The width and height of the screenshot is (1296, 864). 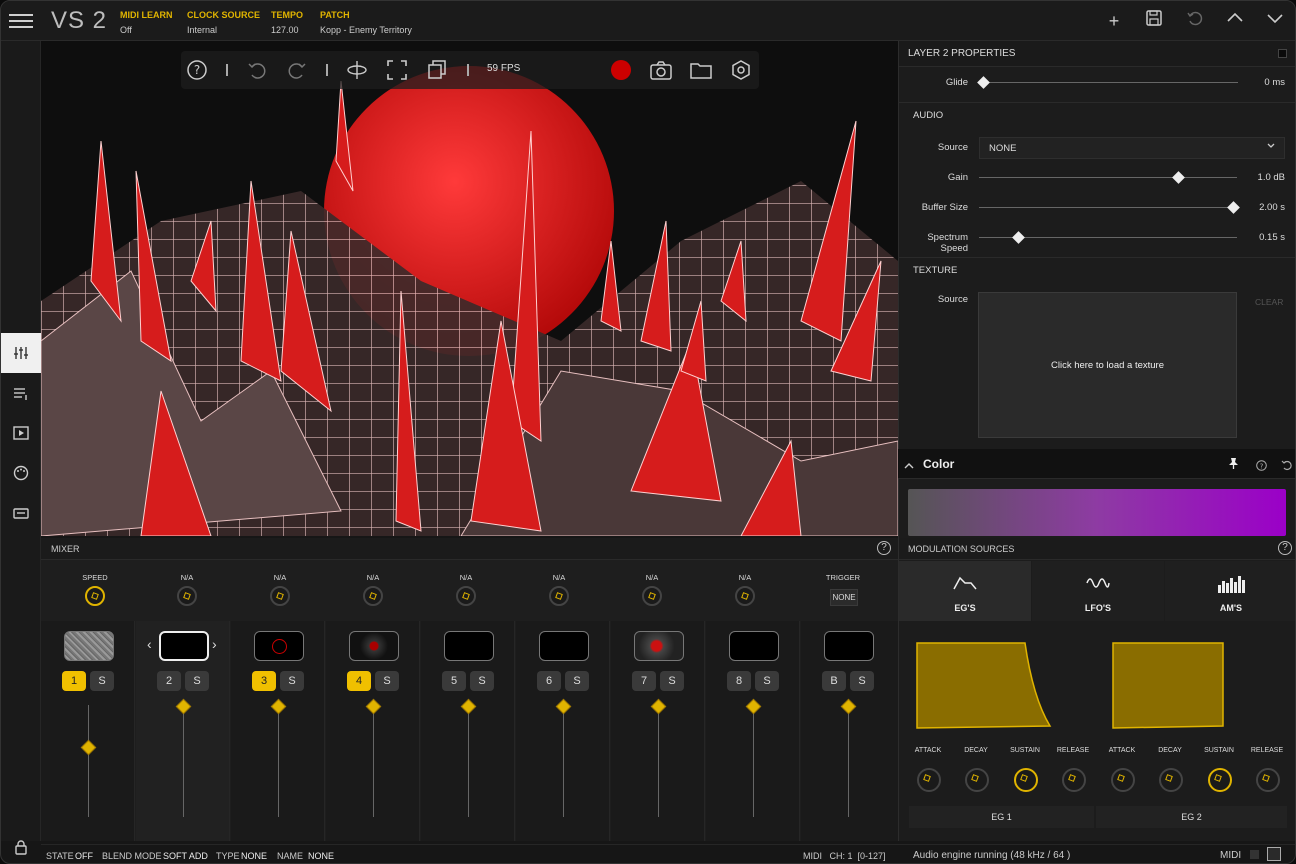 I want to click on eg2-attack-knob, so click(x=1123, y=780).